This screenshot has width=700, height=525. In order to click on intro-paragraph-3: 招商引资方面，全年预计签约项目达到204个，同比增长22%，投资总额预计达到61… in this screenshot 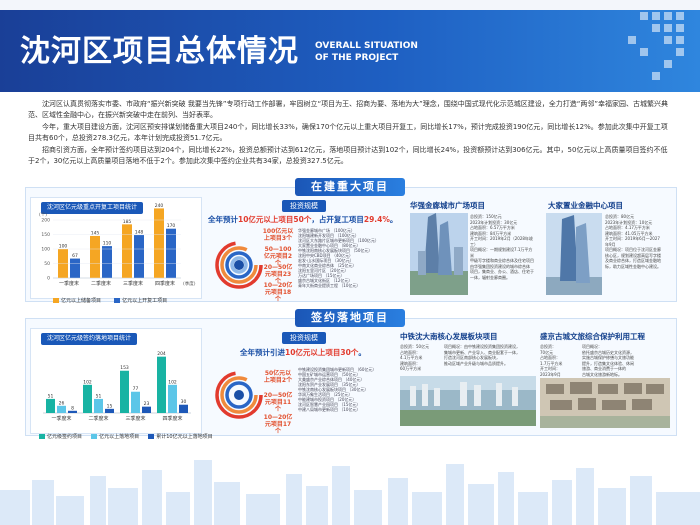, I will do `click(348, 155)`.